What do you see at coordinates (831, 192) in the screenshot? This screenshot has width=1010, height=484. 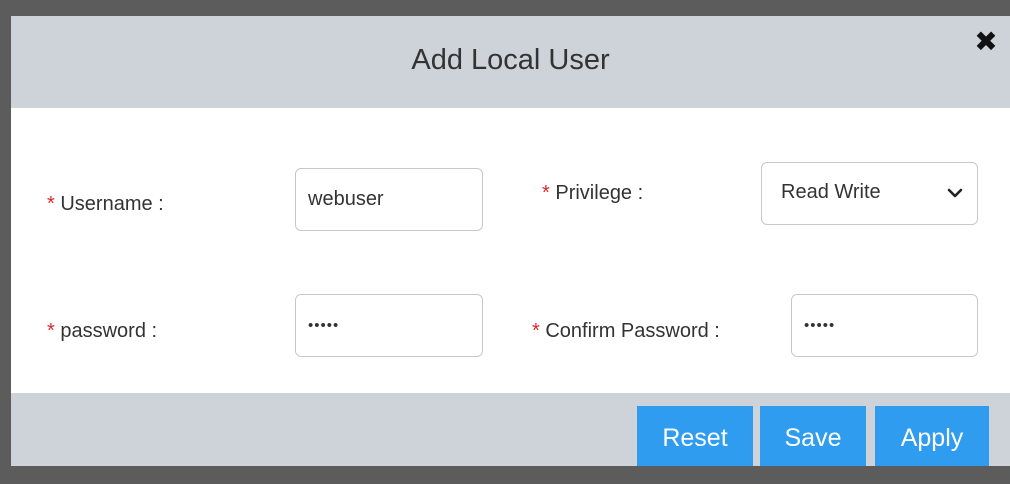 I see `privilege-selected-value: Read Write` at bounding box center [831, 192].